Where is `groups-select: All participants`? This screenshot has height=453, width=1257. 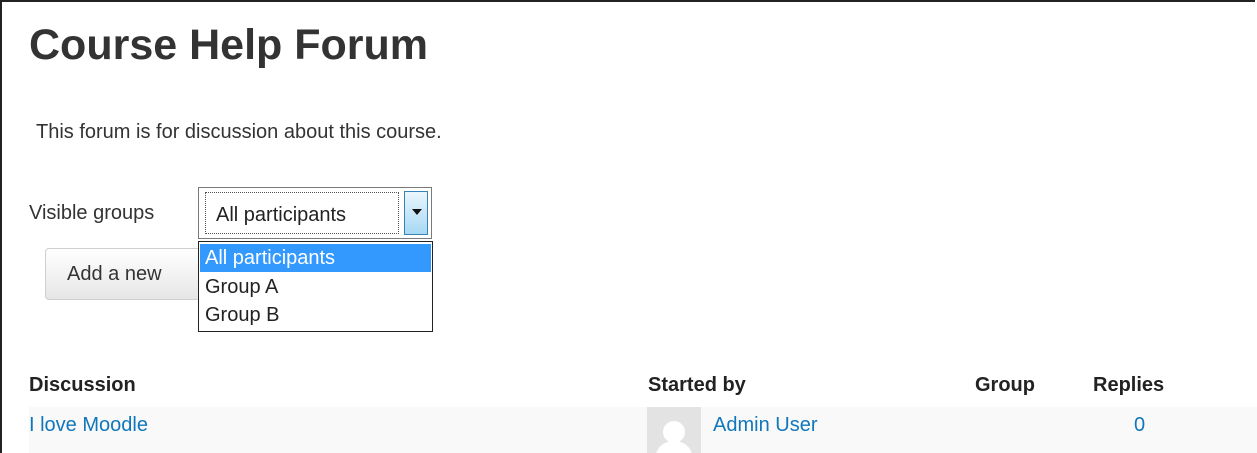 groups-select: All participants is located at coordinates (315, 213).